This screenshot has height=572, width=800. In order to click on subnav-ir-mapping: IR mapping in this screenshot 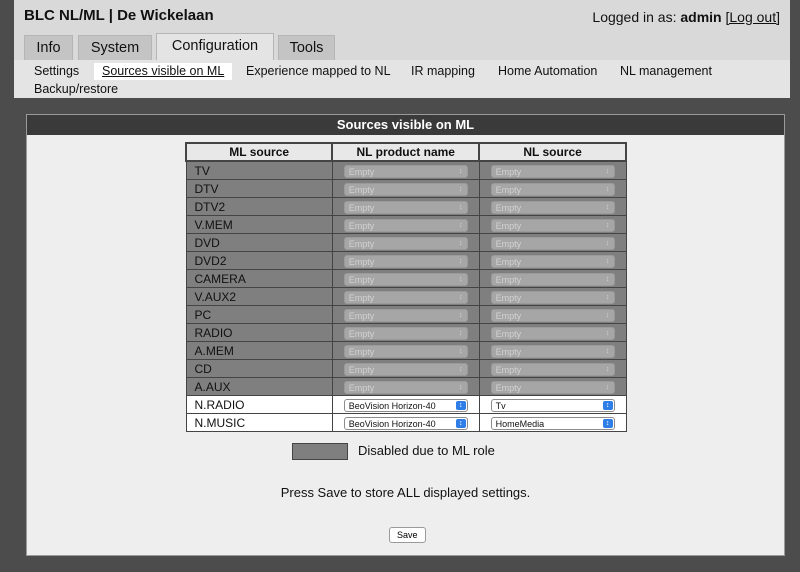, I will do `click(443, 71)`.